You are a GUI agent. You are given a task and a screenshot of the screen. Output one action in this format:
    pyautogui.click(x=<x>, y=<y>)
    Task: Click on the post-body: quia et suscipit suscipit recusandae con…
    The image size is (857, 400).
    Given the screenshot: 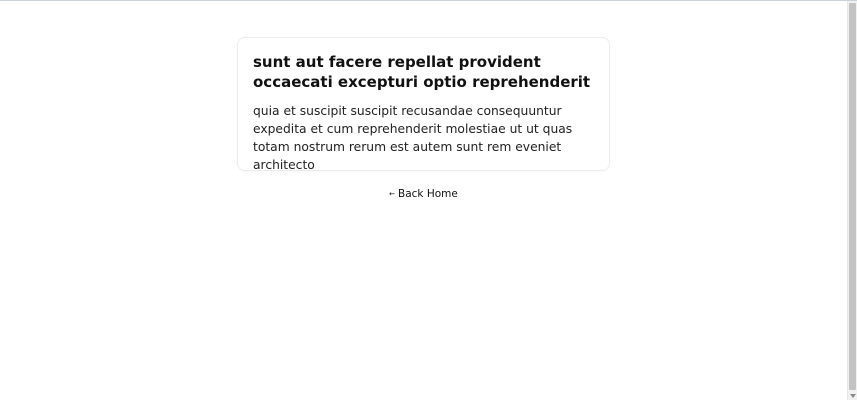 What is the action you would take?
    pyautogui.click(x=413, y=138)
    